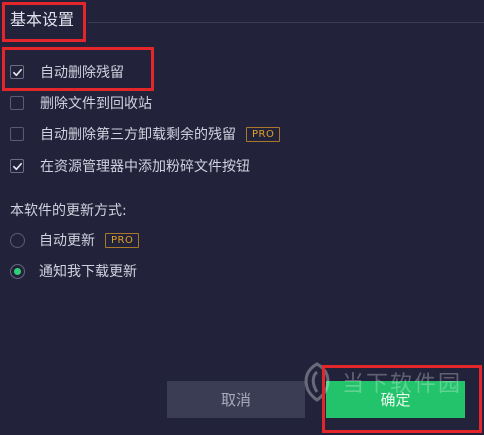  Describe the element at coordinates (82, 73) in the screenshot. I see `option-label: 自动删除残留` at that location.